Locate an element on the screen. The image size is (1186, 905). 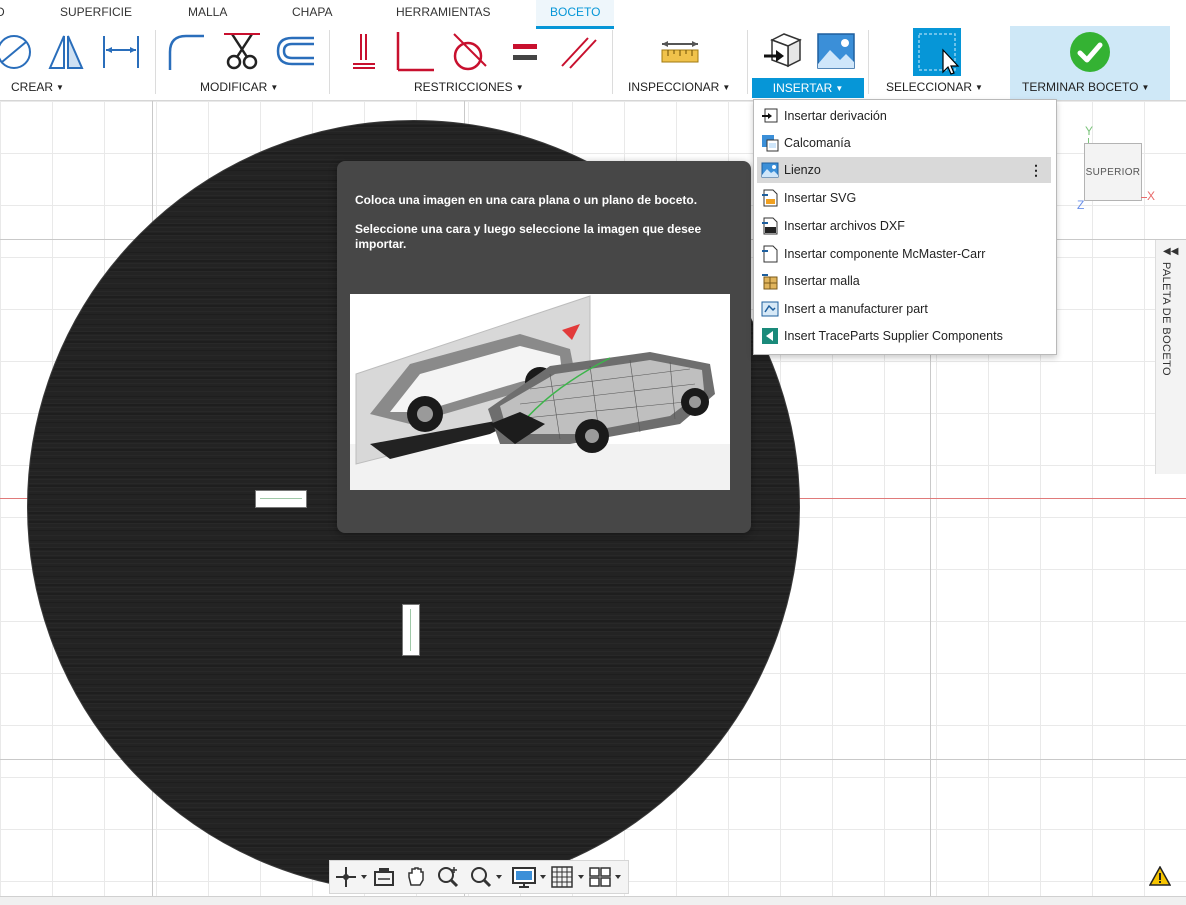
view-cube: Y SUPERIOR X Z is located at coordinates (1123, 170).